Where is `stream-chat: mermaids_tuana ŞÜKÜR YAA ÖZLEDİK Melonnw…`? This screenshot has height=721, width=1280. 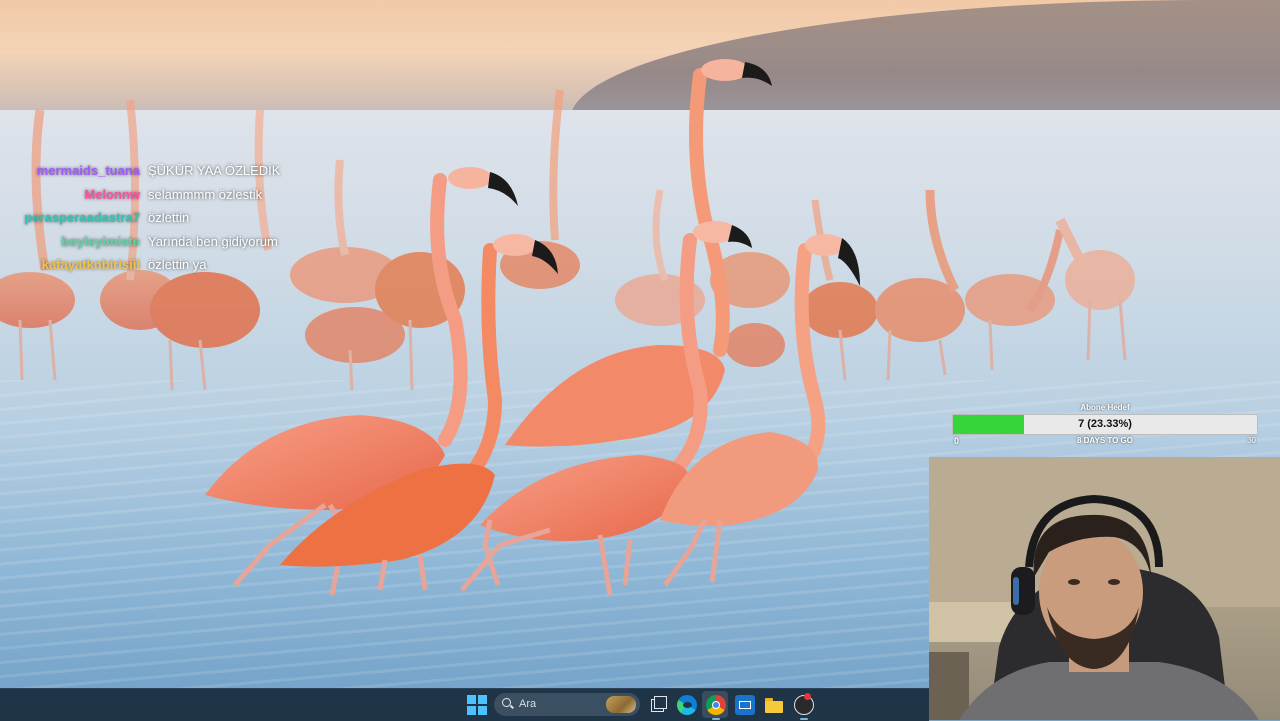
stream-chat: mermaids_tuana ŞÜKÜR YAA ÖZLEDİK Melonnw… is located at coordinates (160, 219).